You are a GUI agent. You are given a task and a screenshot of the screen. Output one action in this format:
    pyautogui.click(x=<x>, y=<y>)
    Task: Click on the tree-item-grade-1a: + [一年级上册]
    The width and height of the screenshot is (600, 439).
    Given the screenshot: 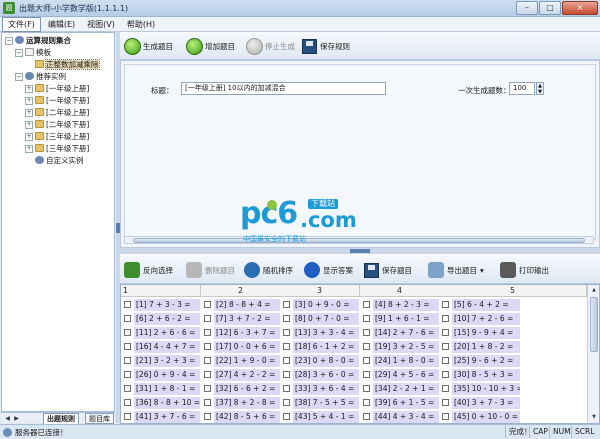 What is the action you would take?
    pyautogui.click(x=57, y=88)
    